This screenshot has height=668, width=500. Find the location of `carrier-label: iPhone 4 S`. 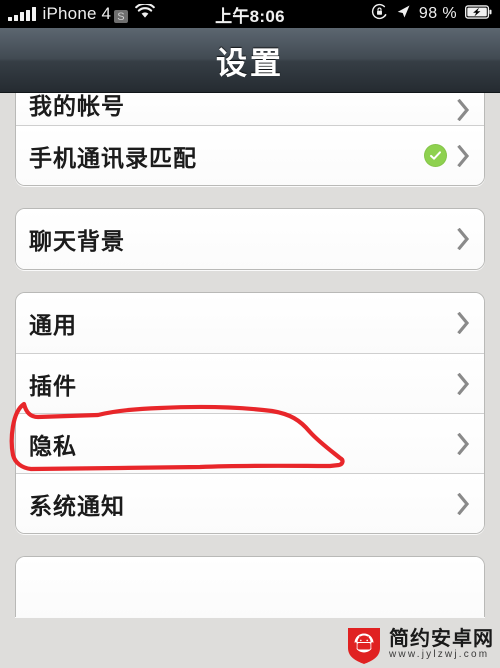

carrier-label: iPhone 4 S is located at coordinates (85, 14).